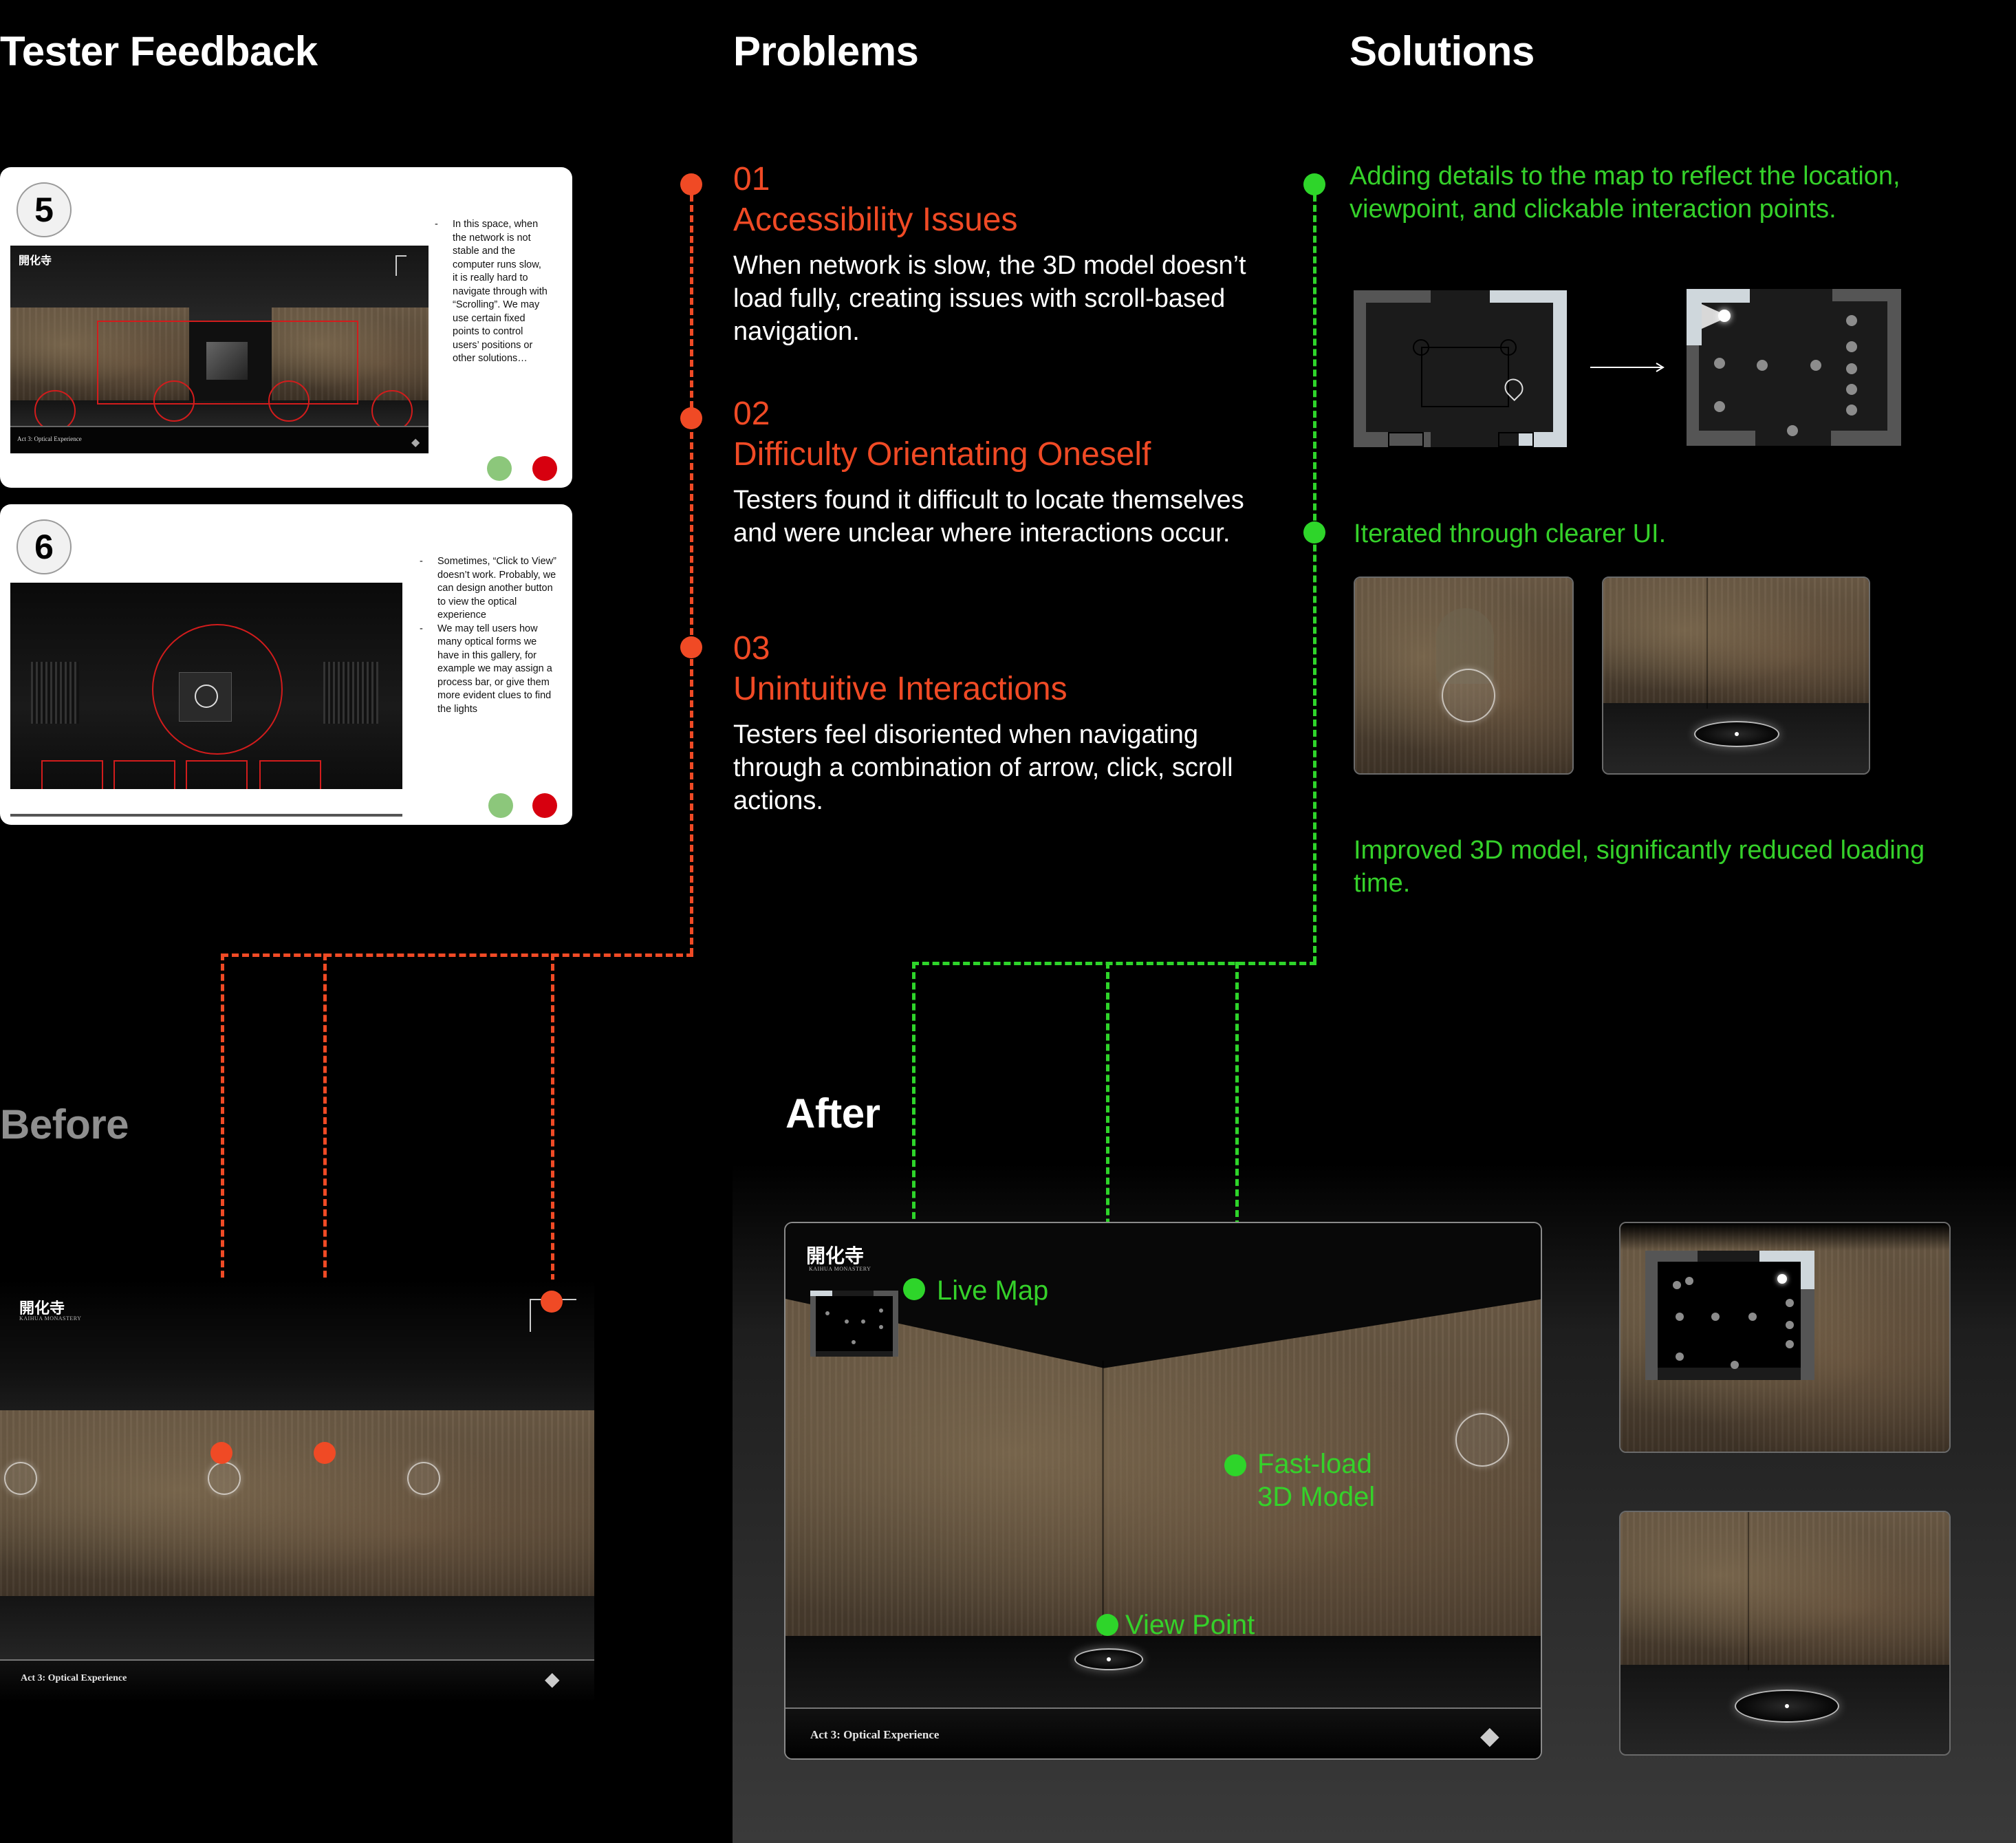  I want to click on view-point-label: View Point, so click(1190, 1625).